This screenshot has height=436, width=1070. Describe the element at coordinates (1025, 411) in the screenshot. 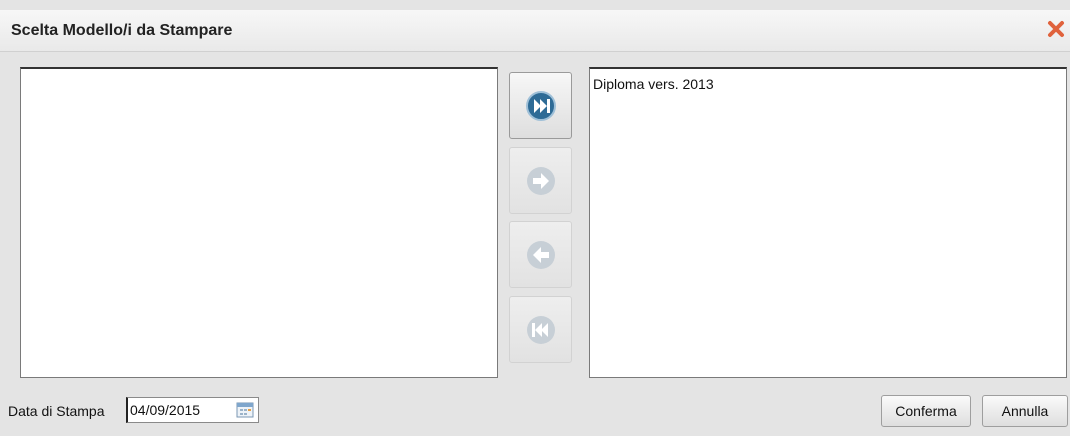

I see `cancel-button: Annulla` at that location.